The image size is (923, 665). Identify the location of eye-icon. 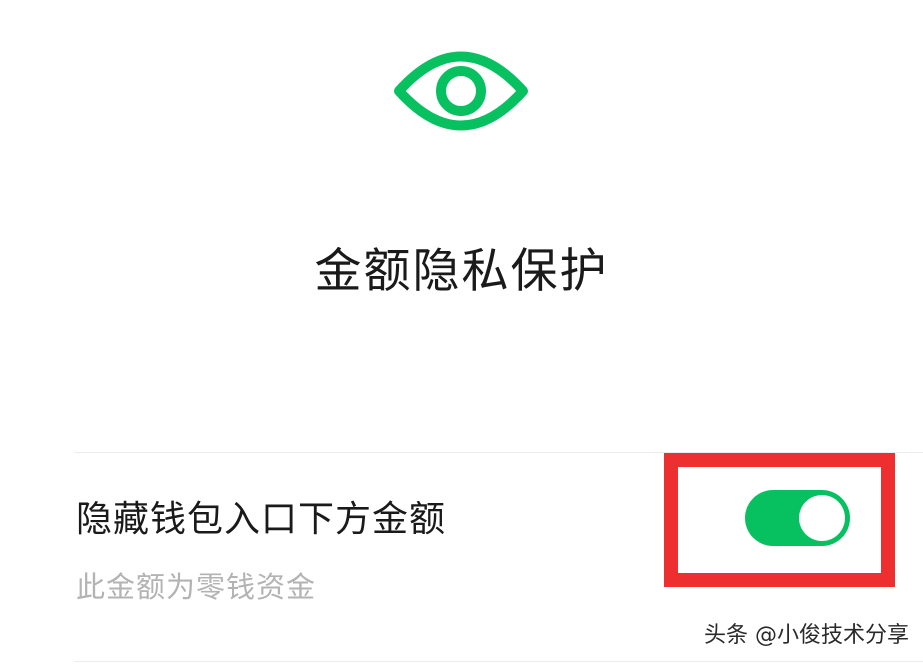
(461, 91).